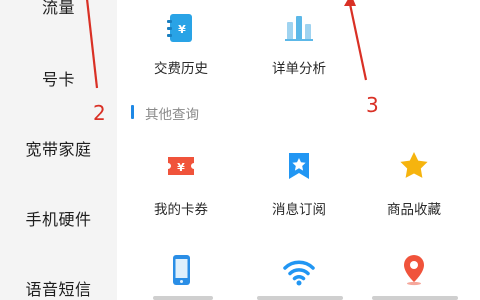 The image size is (480, 300). What do you see at coordinates (181, 270) in the screenshot?
I see `phone-icon` at bounding box center [181, 270].